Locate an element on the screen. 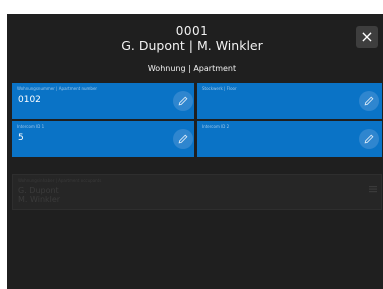 The height and width of the screenshot is (289, 383). field-label: Intercom ID 1 is located at coordinates (31, 126).